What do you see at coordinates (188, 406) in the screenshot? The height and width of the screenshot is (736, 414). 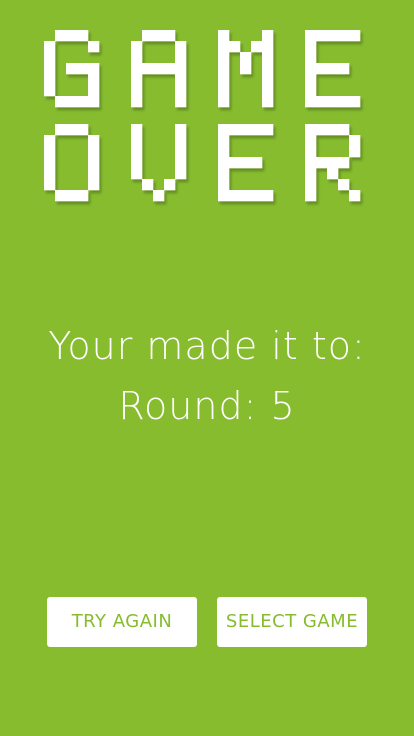 I see `round-label: Round:` at bounding box center [188, 406].